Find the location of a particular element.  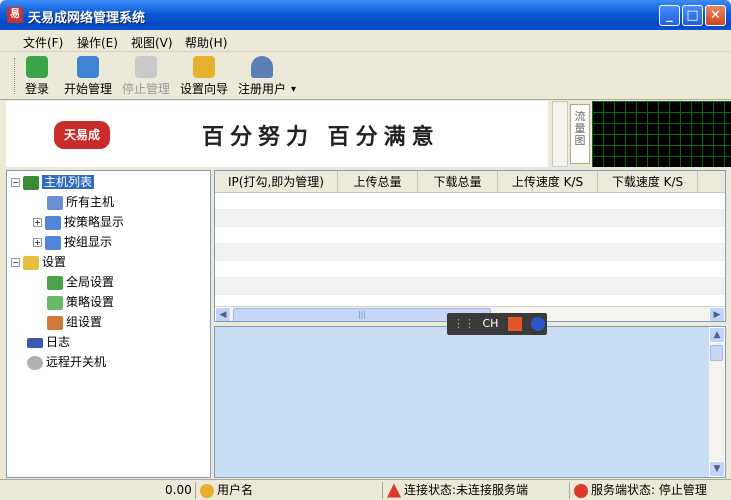

stop-icon is located at coordinates (146, 67).